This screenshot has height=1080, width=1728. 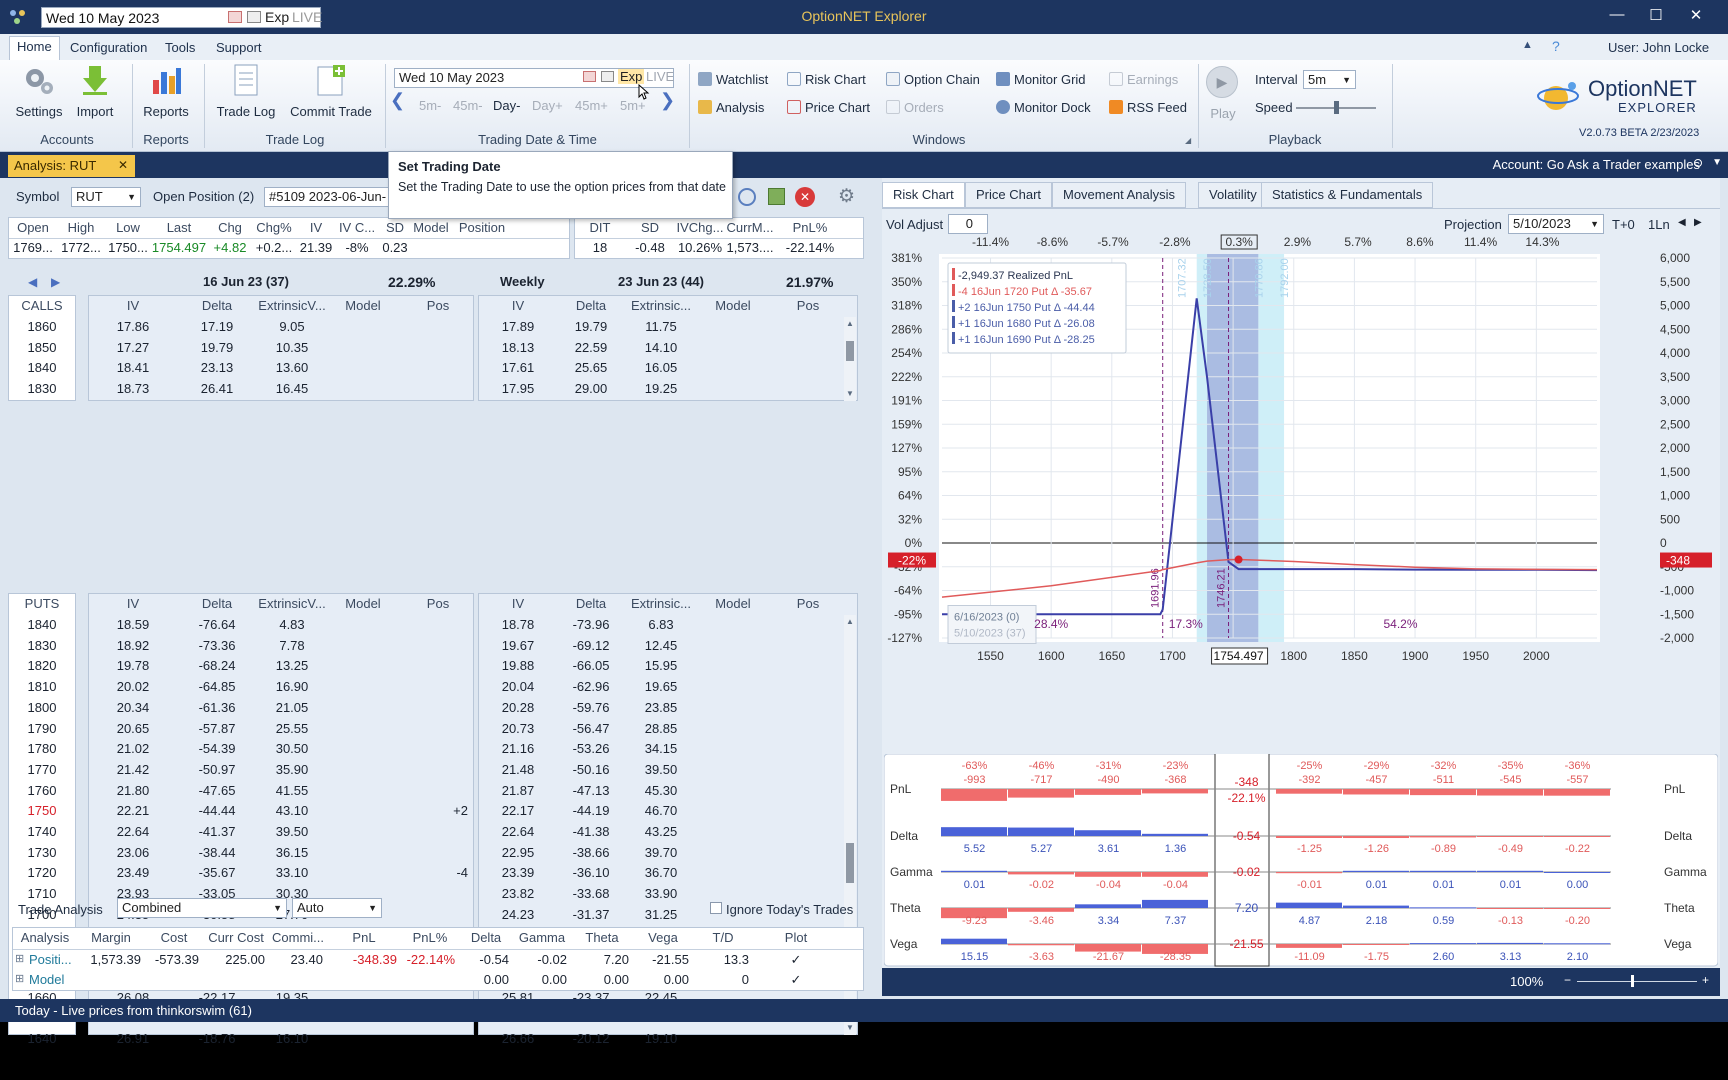 I want to click on step-45m-forward: 45m+, so click(x=591, y=105).